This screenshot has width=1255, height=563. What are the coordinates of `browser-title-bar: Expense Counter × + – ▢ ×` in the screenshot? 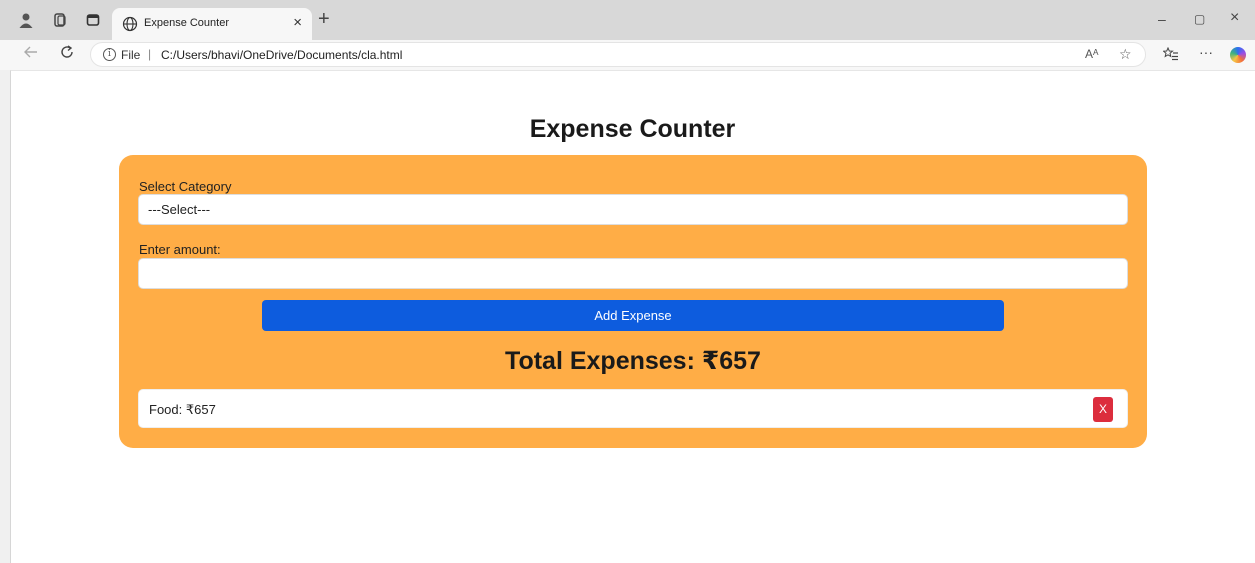 It's located at (627, 20).